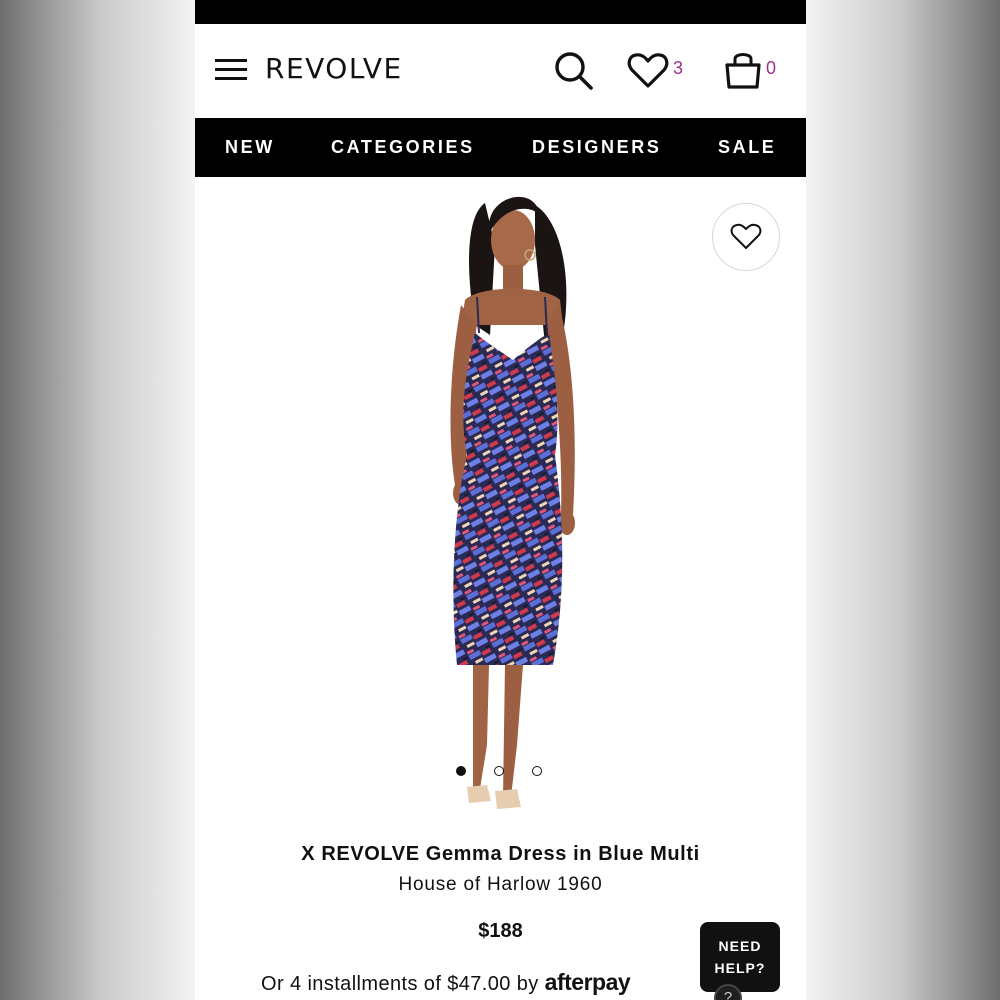 The image size is (1000, 1000). I want to click on logo: REVOLVE, so click(334, 68).